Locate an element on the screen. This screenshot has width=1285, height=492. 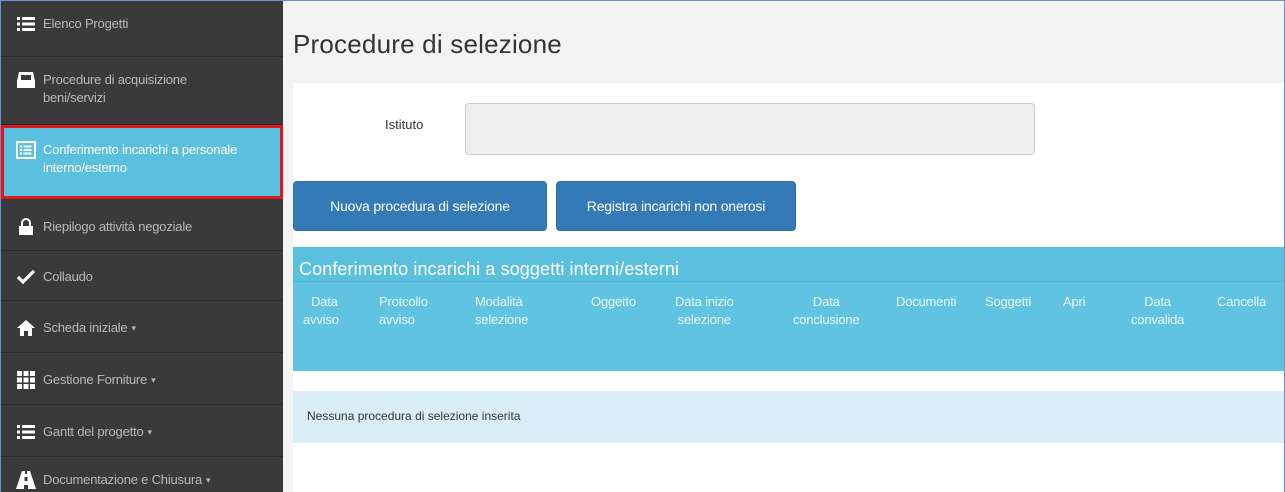
column-header: Oggetto is located at coordinates (613, 301).